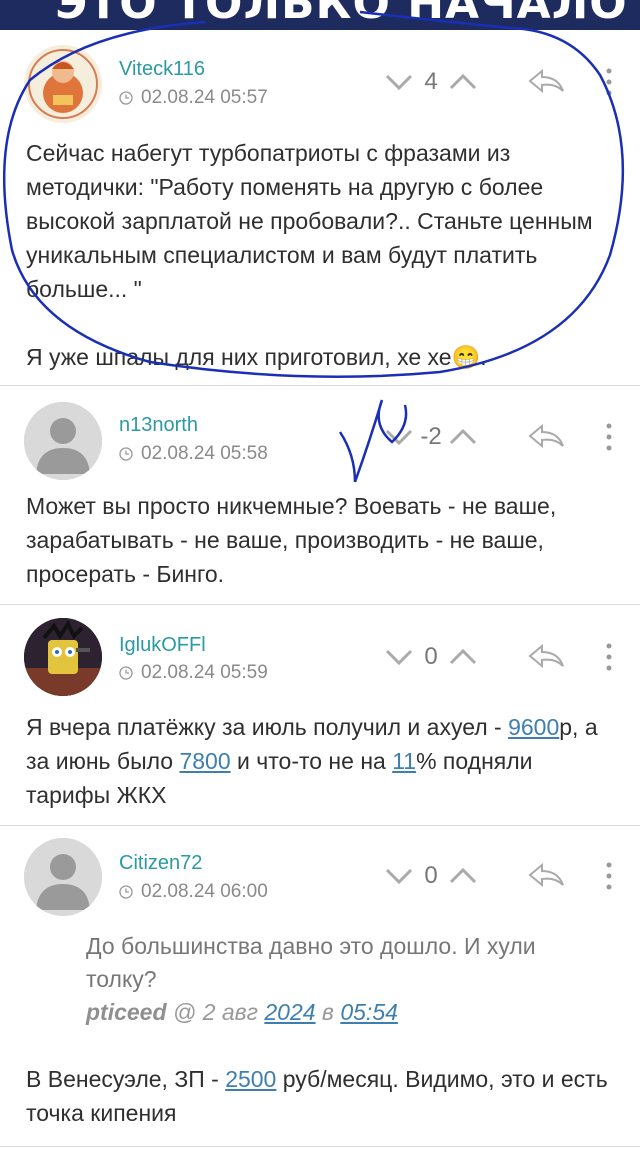 This screenshot has width=640, height=1150. What do you see at coordinates (158, 425) in the screenshot?
I see `author-name: n13north` at bounding box center [158, 425].